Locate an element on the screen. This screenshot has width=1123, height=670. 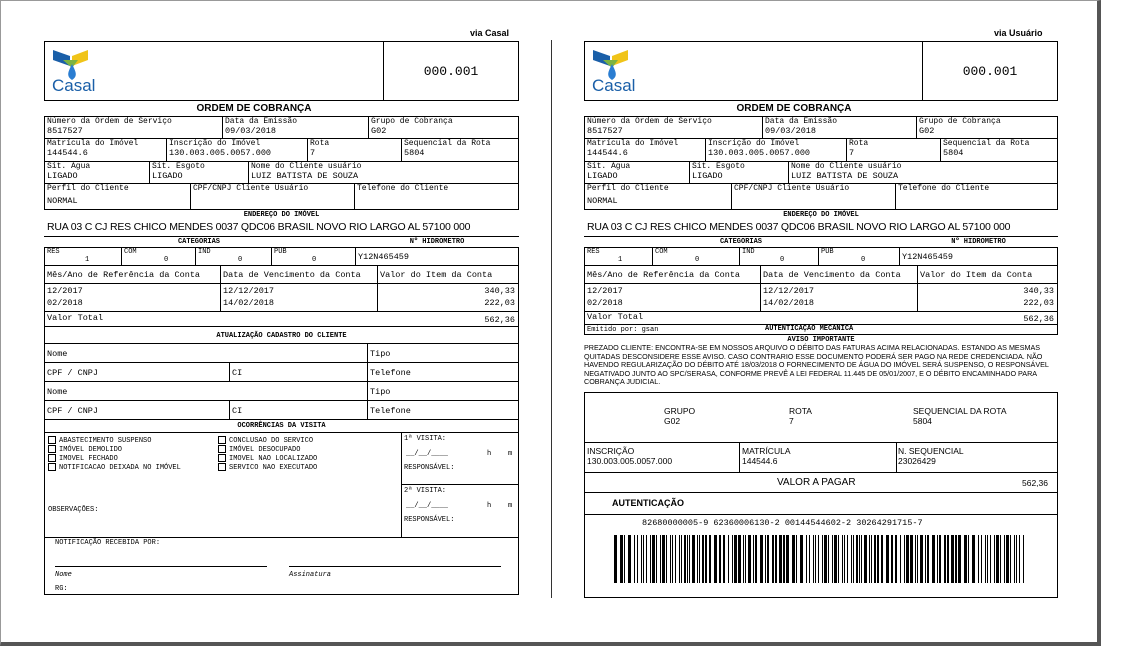
ind-cell: IND 0 is located at coordinates (233, 256).